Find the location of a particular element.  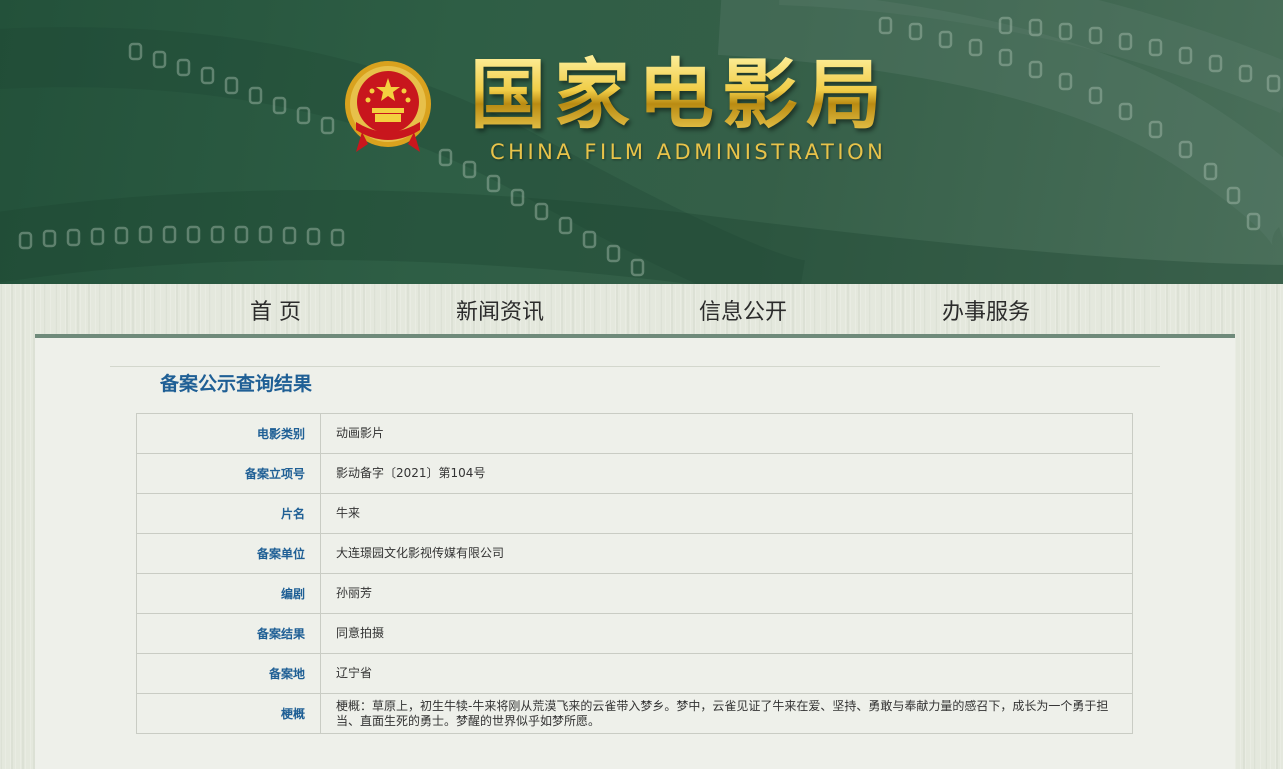

row-value: 辽宁省 is located at coordinates (726, 673).